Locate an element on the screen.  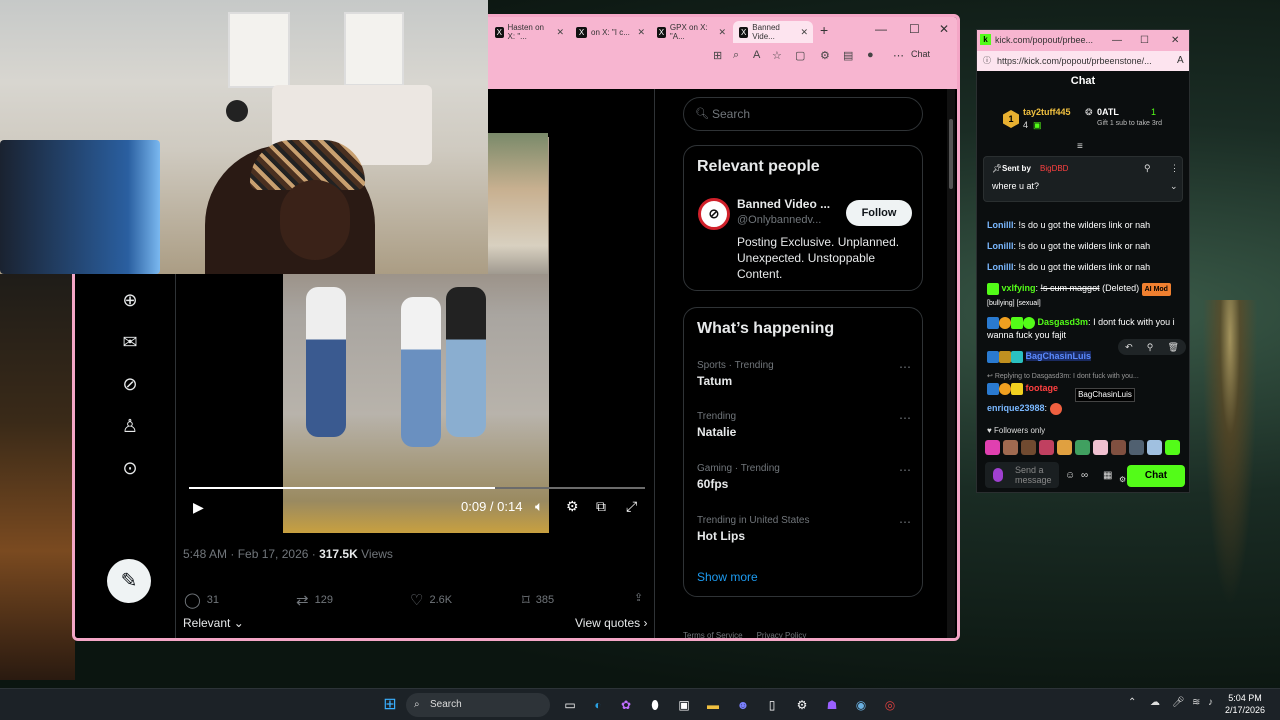
chat-username: footage is located at coordinates (1042, 388).